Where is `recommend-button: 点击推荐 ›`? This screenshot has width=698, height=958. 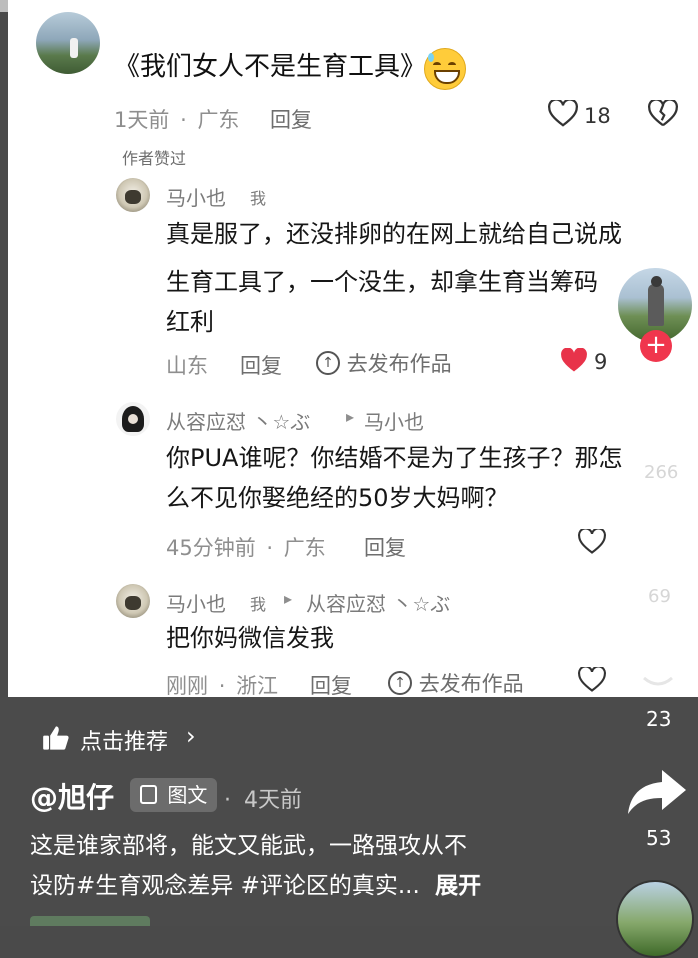
recommend-button: 点击推荐 › is located at coordinates (120, 738).